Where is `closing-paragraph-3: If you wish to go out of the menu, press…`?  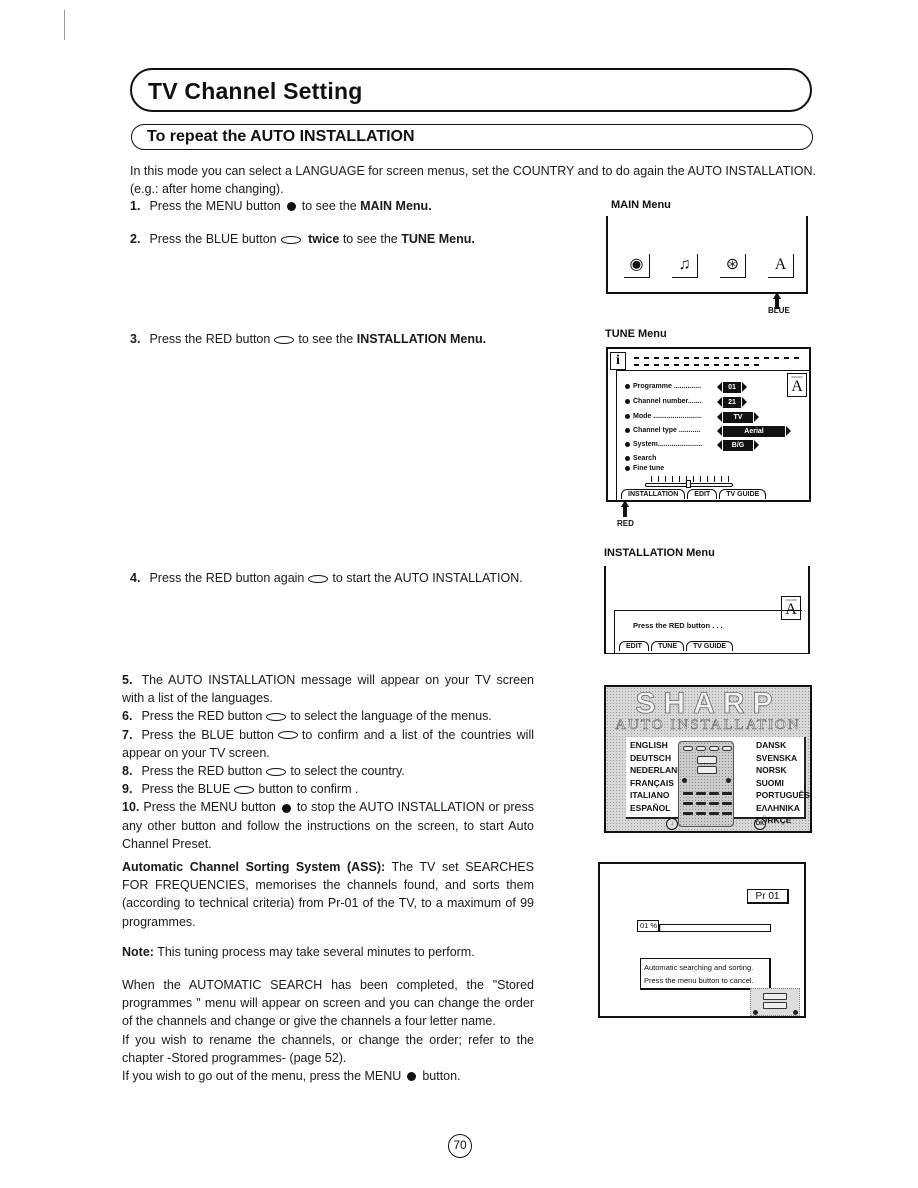
closing-paragraph-3: If you wish to go out of the menu, press… is located at coordinates (291, 1076).